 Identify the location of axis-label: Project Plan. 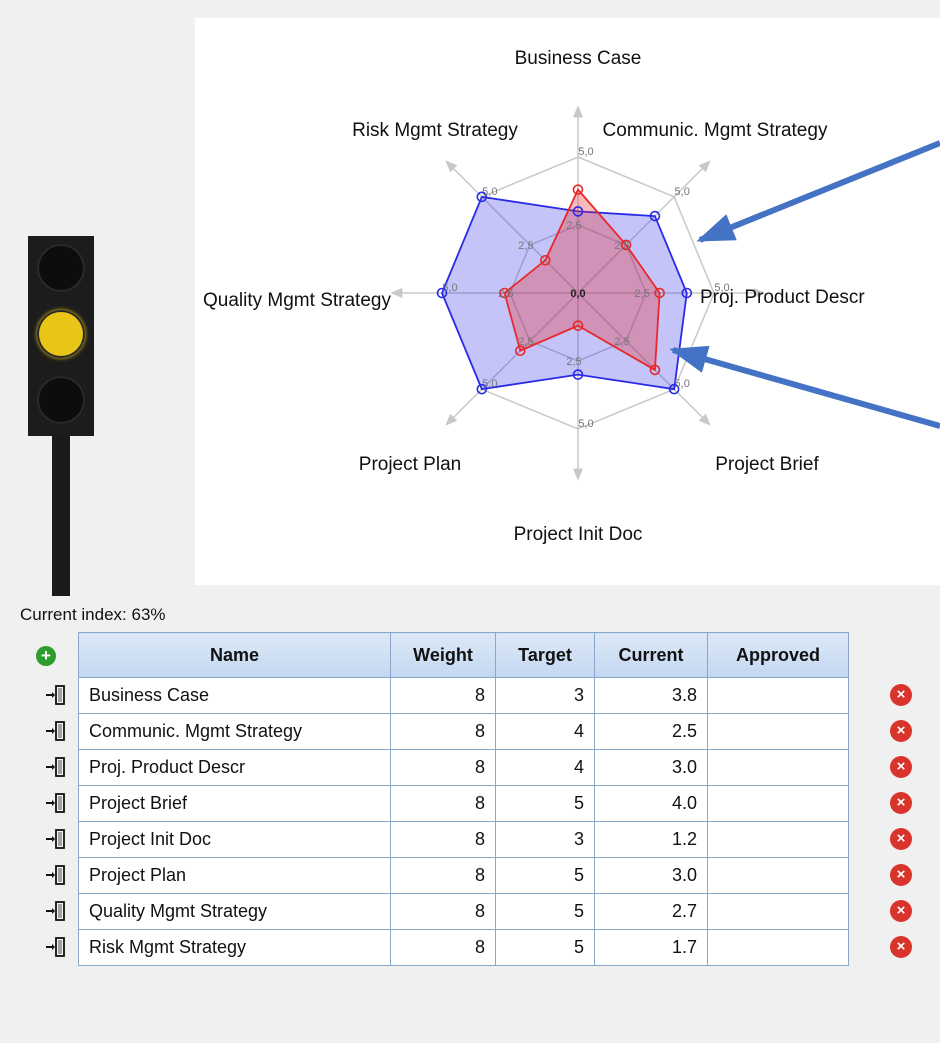
(410, 464).